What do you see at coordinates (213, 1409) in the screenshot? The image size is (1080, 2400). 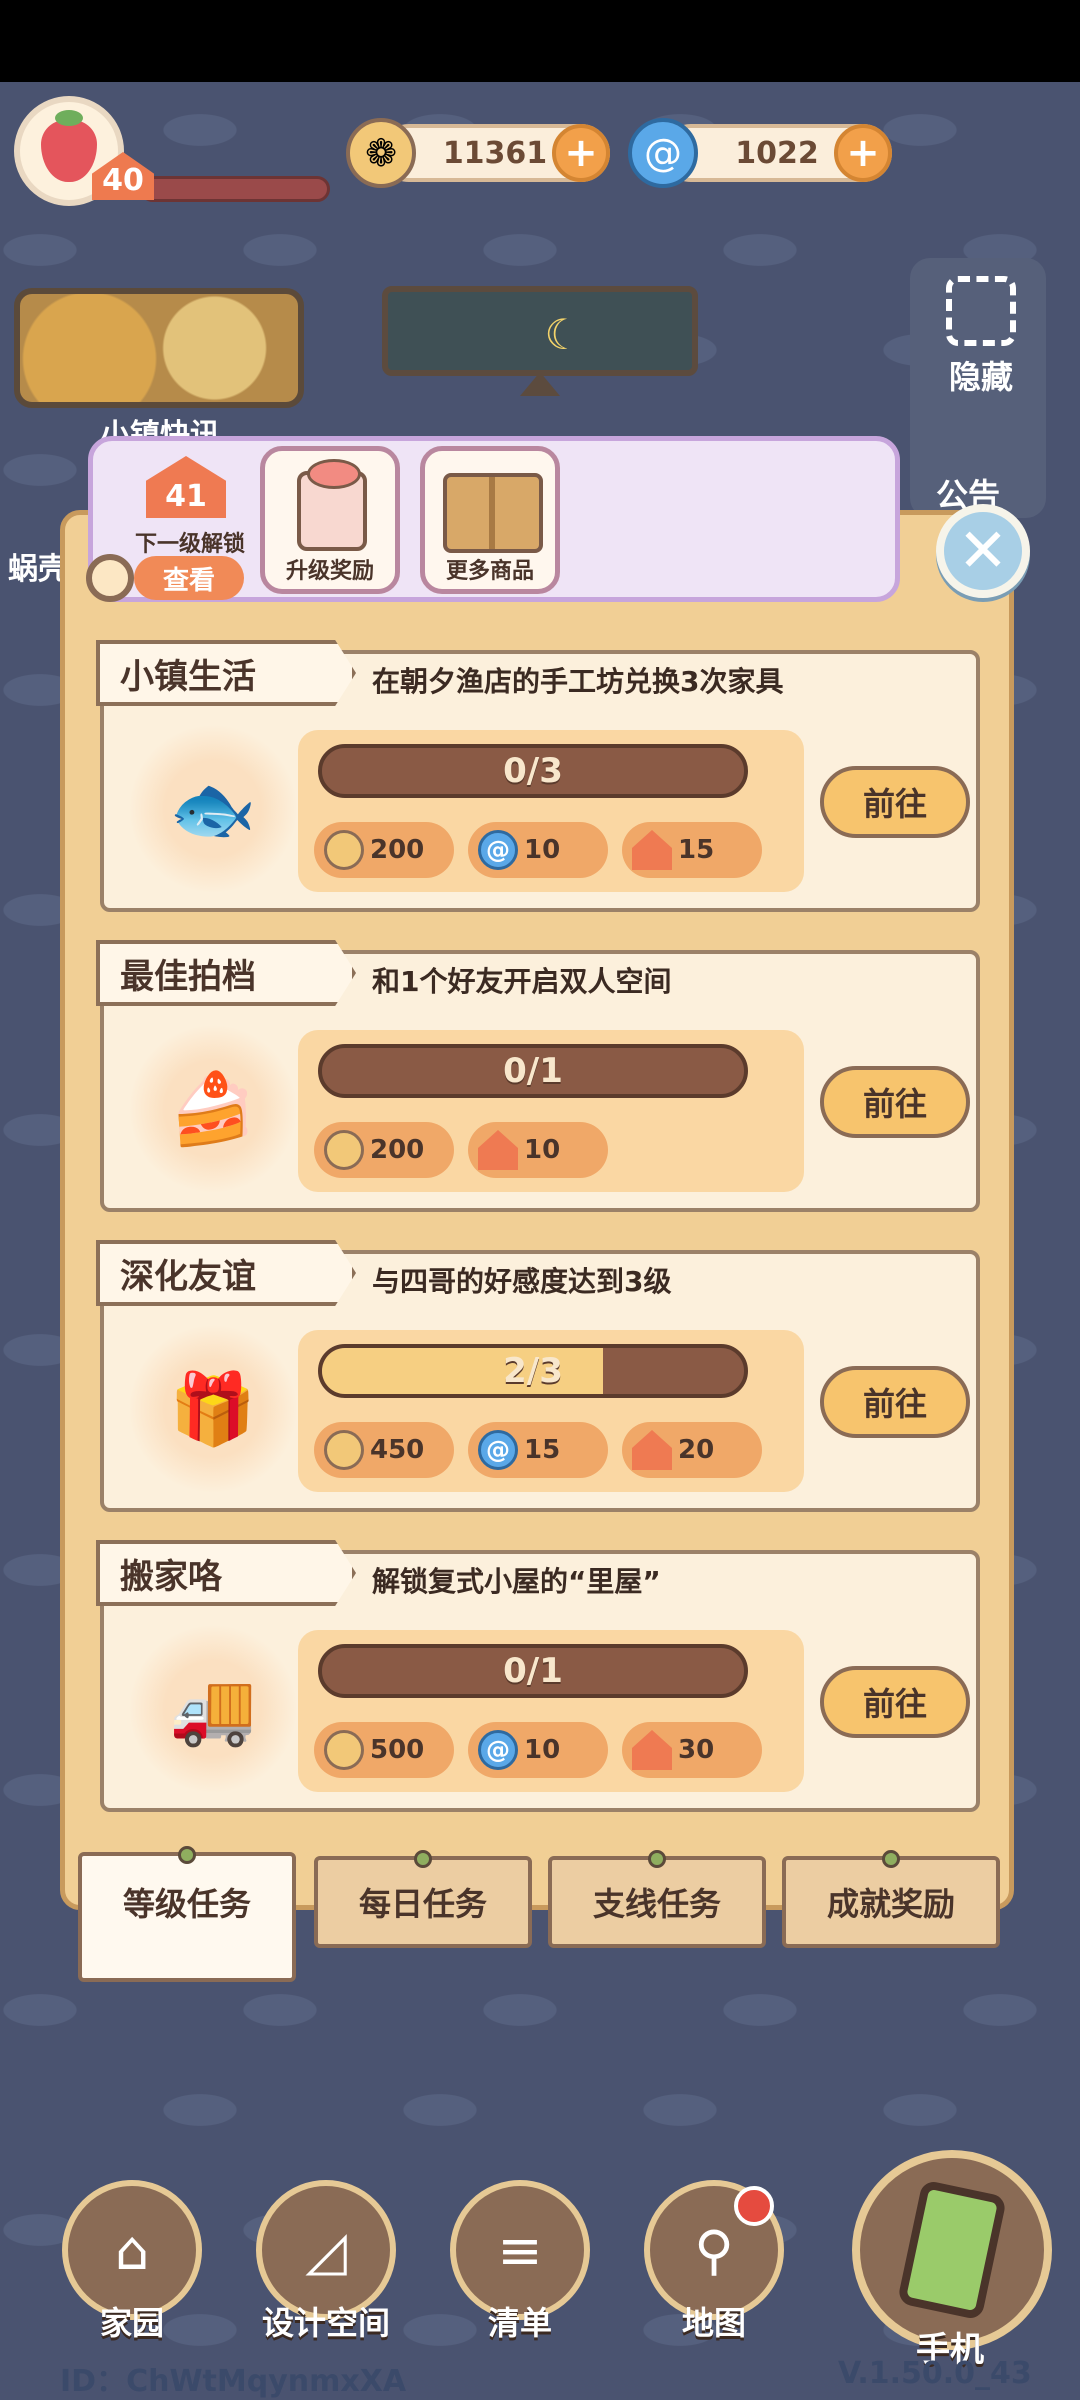 I see `gift-icon: 🎁` at bounding box center [213, 1409].